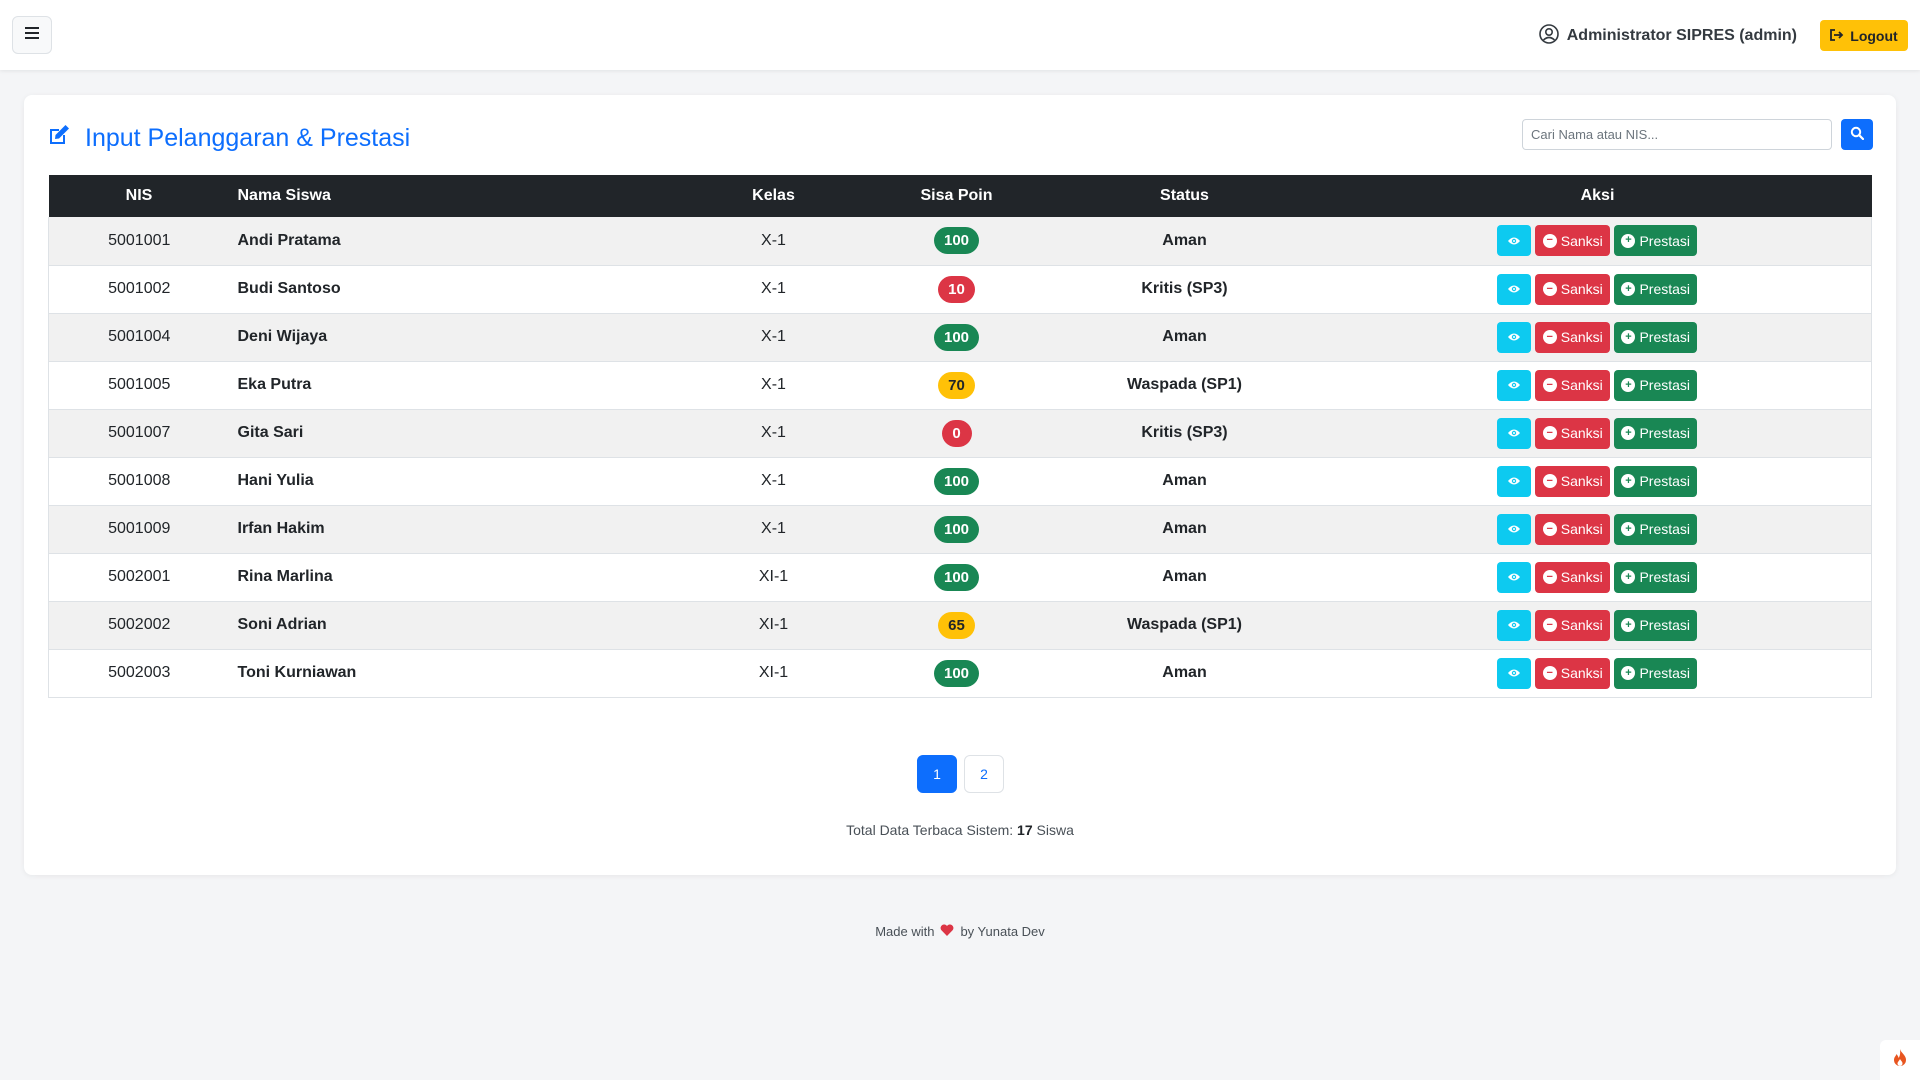  Describe the element at coordinates (773, 196) in the screenshot. I see `col-header-kelas: Kelas` at that location.